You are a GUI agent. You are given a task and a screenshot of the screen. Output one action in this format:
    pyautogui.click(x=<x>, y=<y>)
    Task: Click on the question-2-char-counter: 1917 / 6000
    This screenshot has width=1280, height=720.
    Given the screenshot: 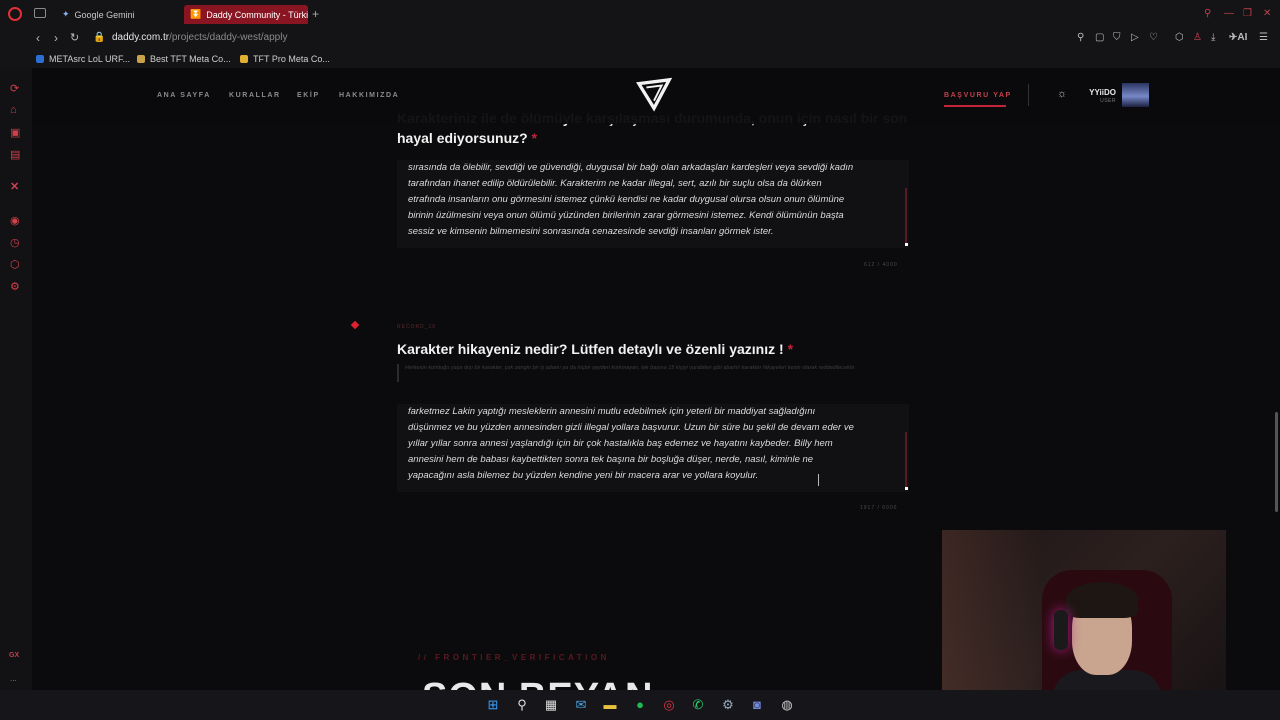 What is the action you would take?
    pyautogui.click(x=879, y=508)
    